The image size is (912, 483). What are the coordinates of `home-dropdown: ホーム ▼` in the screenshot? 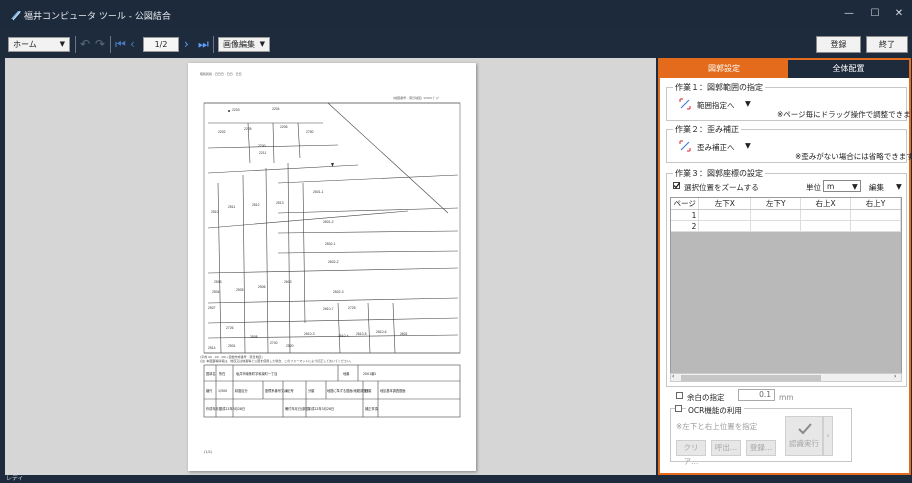 It's located at (39, 44).